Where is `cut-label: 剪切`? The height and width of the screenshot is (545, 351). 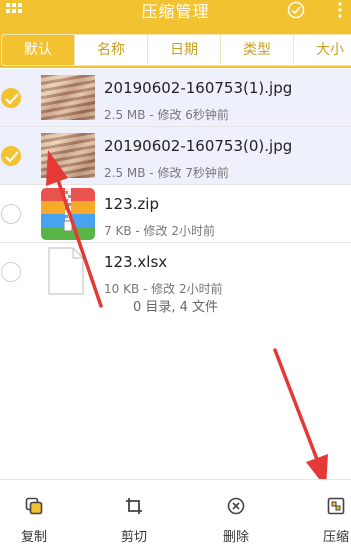 cut-label: 剪切 is located at coordinates (133, 537).